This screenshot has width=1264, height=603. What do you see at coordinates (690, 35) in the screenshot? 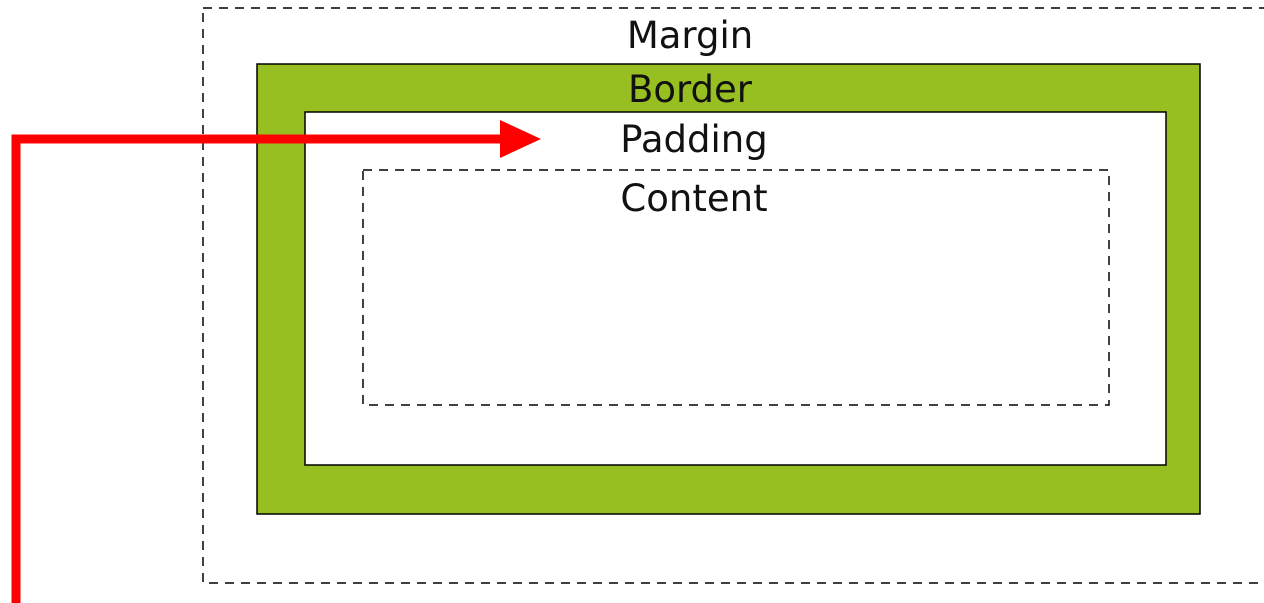
I see `margin-label: Margin` at bounding box center [690, 35].